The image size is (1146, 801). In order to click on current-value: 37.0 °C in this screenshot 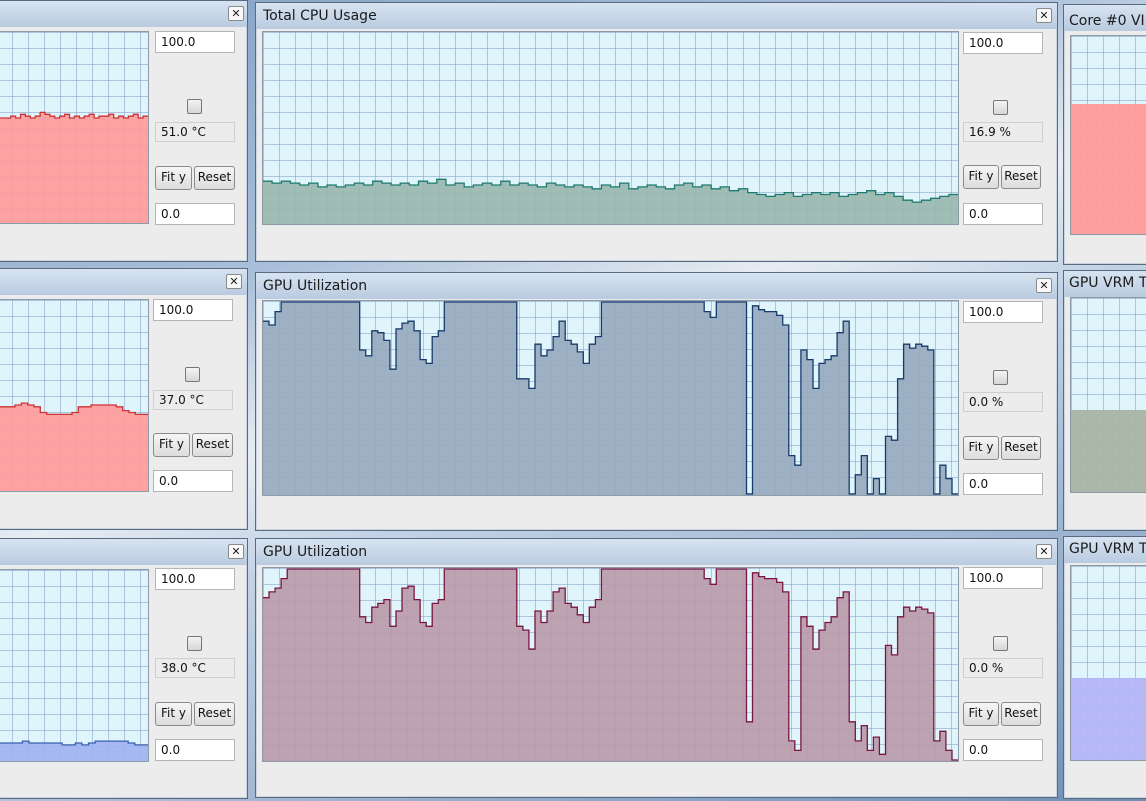, I will do `click(193, 400)`.